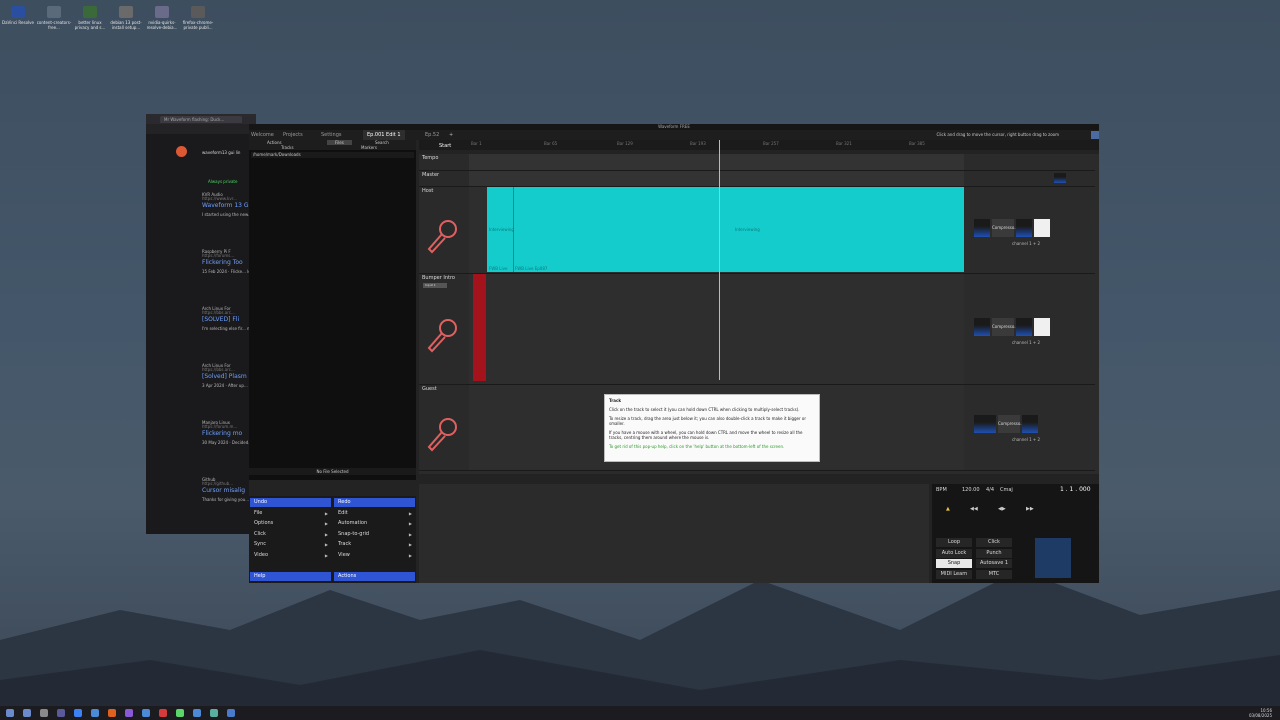 This screenshot has height=720, width=1280. Describe the element at coordinates (382, 142) in the screenshot. I see `browser-tab-search: Search` at that location.